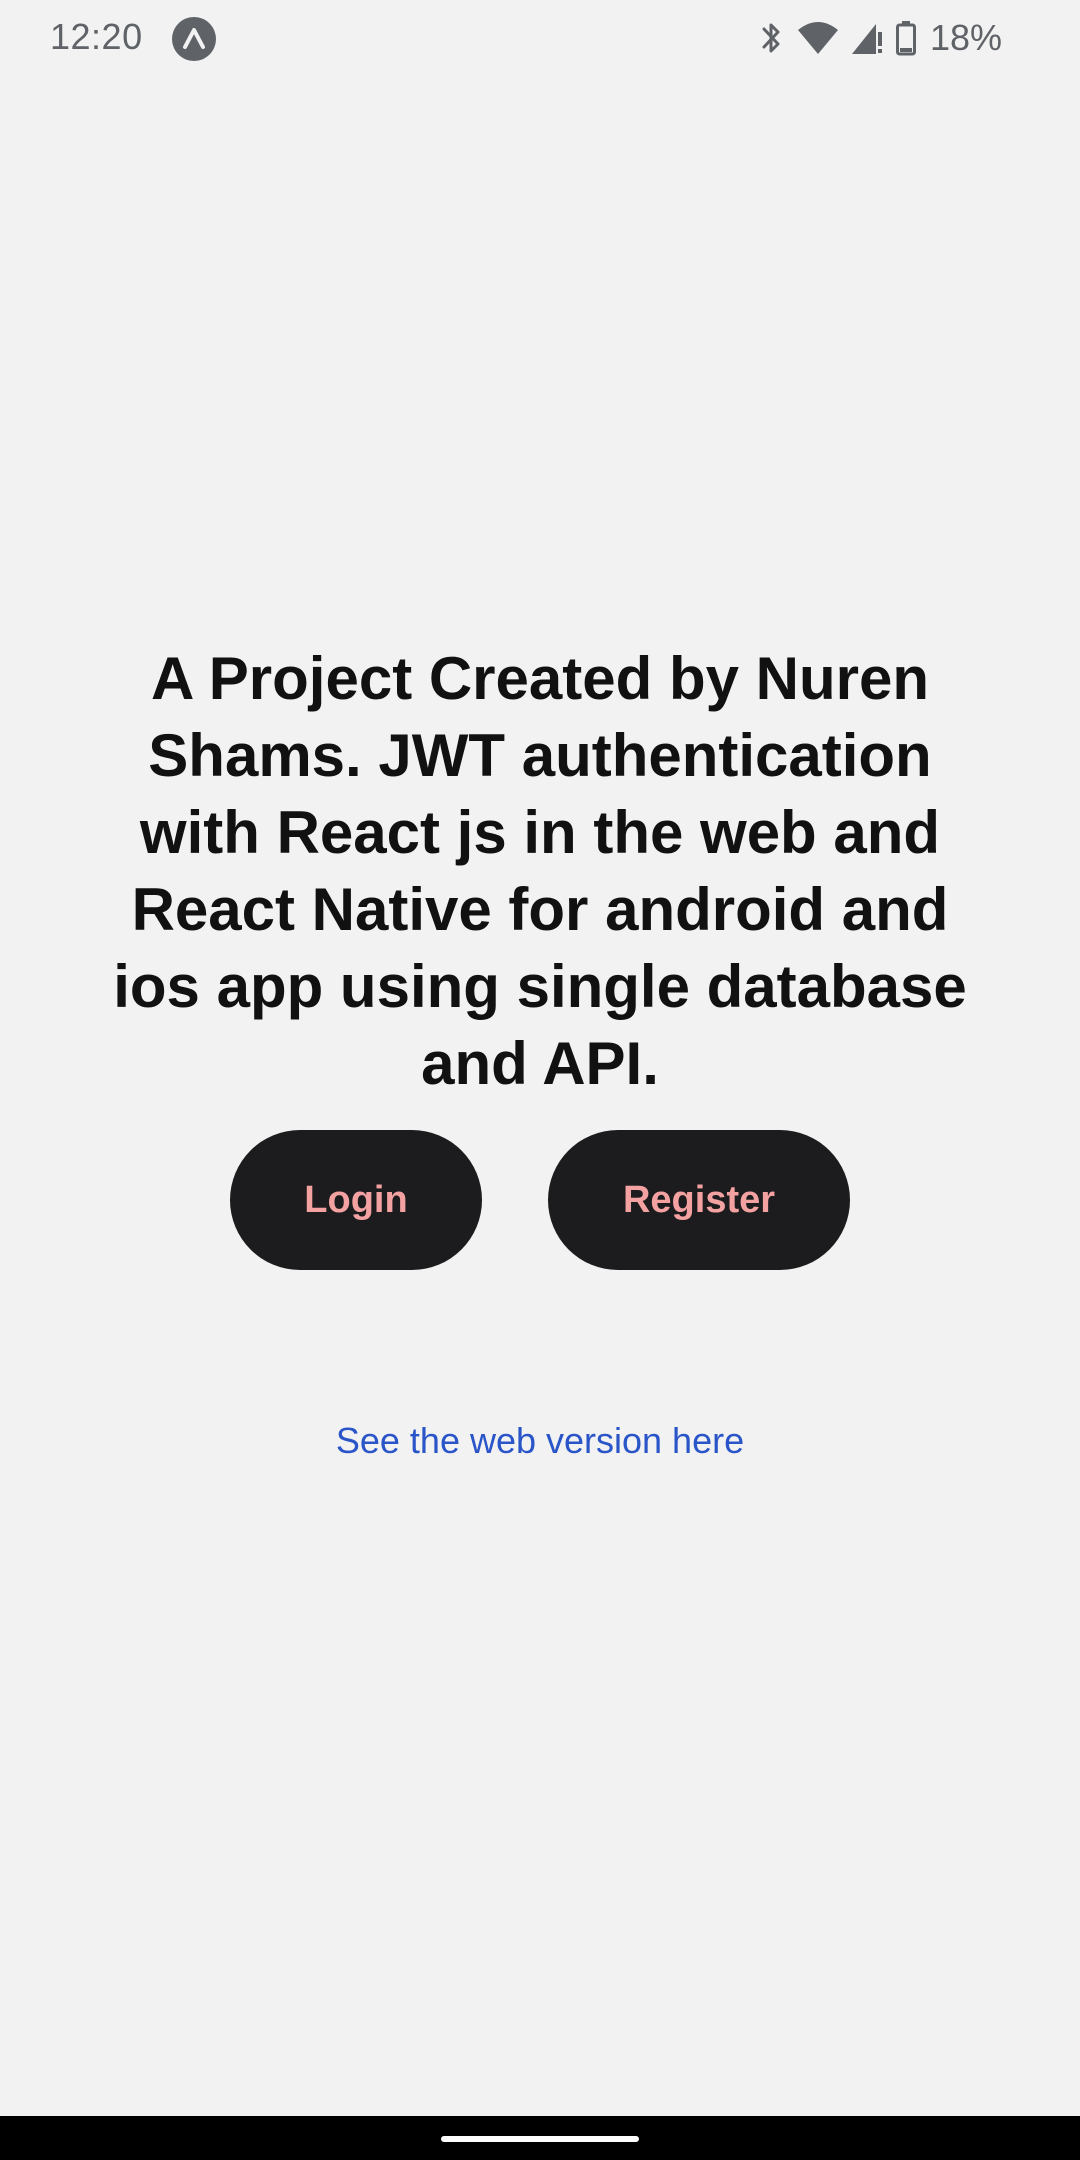 The width and height of the screenshot is (1080, 2160). I want to click on cell-signal-icon, so click(866, 39).